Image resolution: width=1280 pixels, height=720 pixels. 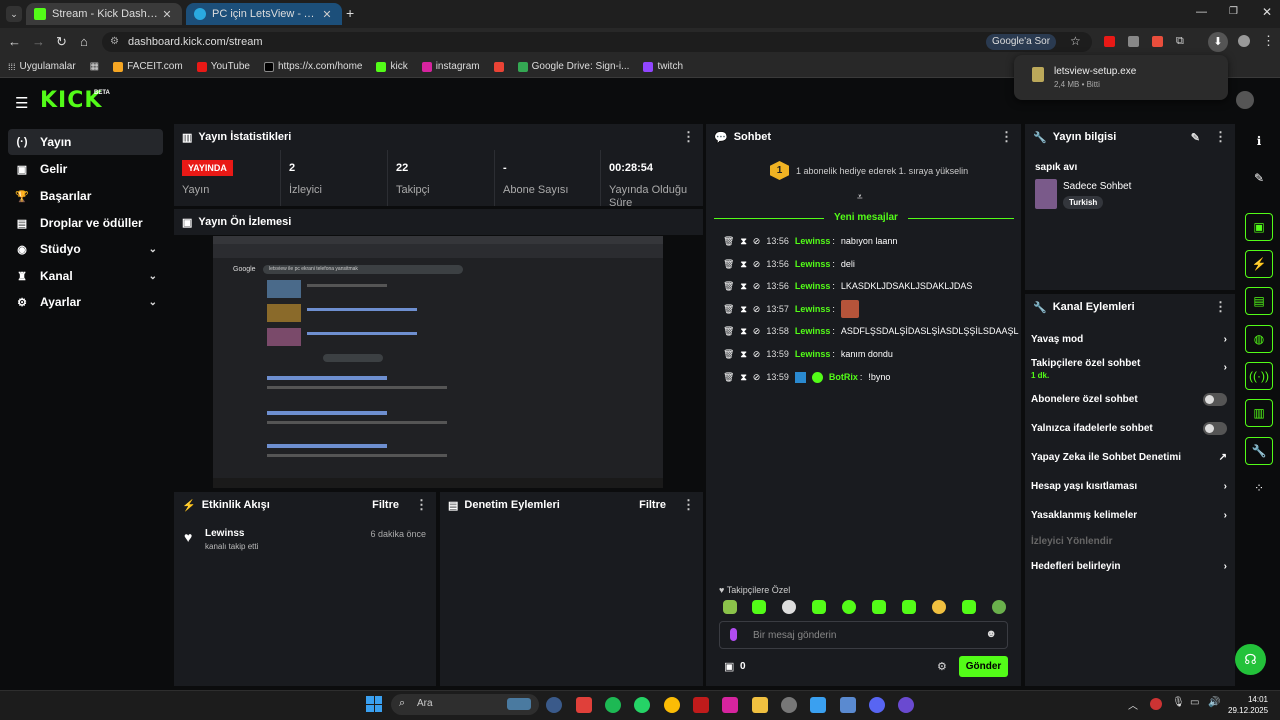 What do you see at coordinates (85, 276) in the screenshot?
I see `sidebar-item-kanal: ♜ Kanal ⌄` at bounding box center [85, 276].